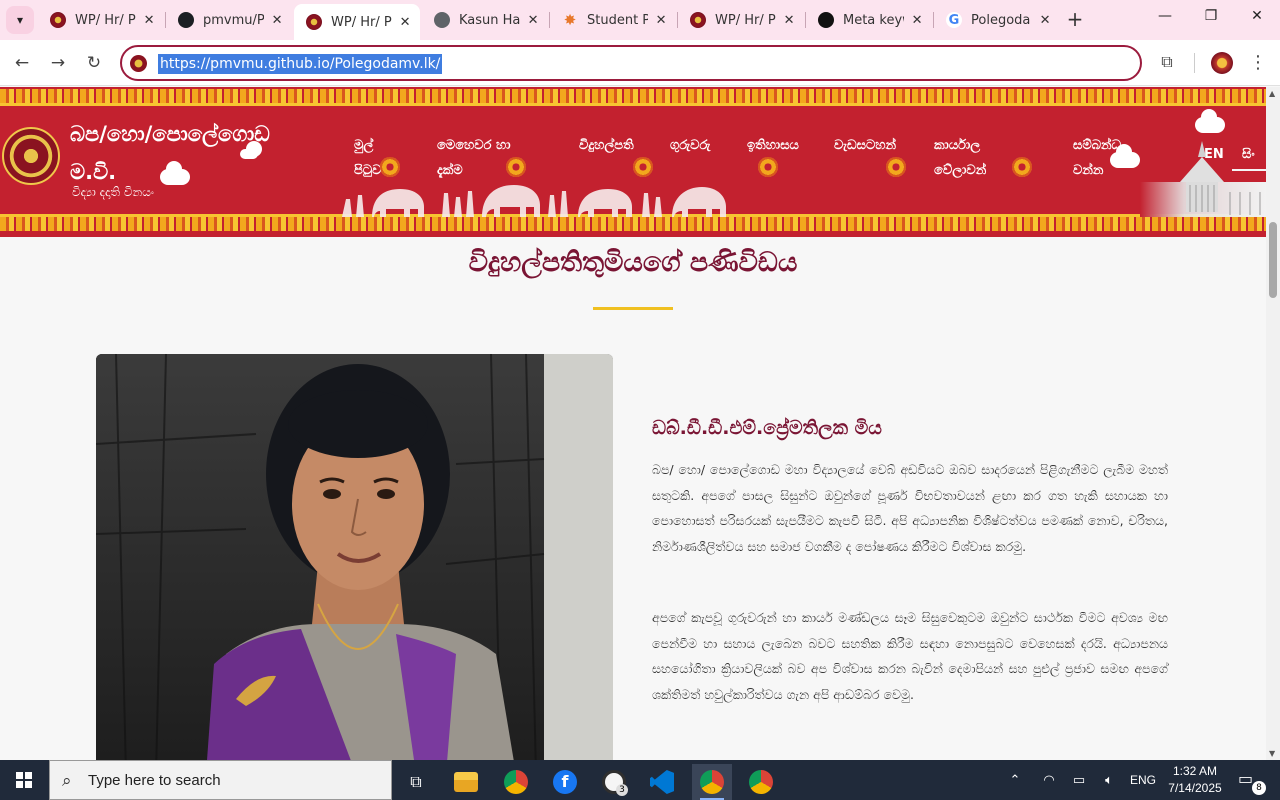 The height and width of the screenshot is (800, 1280). What do you see at coordinates (874, 145) in the screenshot?
I see `nav-programs: වැඩසටහන්` at bounding box center [874, 145].